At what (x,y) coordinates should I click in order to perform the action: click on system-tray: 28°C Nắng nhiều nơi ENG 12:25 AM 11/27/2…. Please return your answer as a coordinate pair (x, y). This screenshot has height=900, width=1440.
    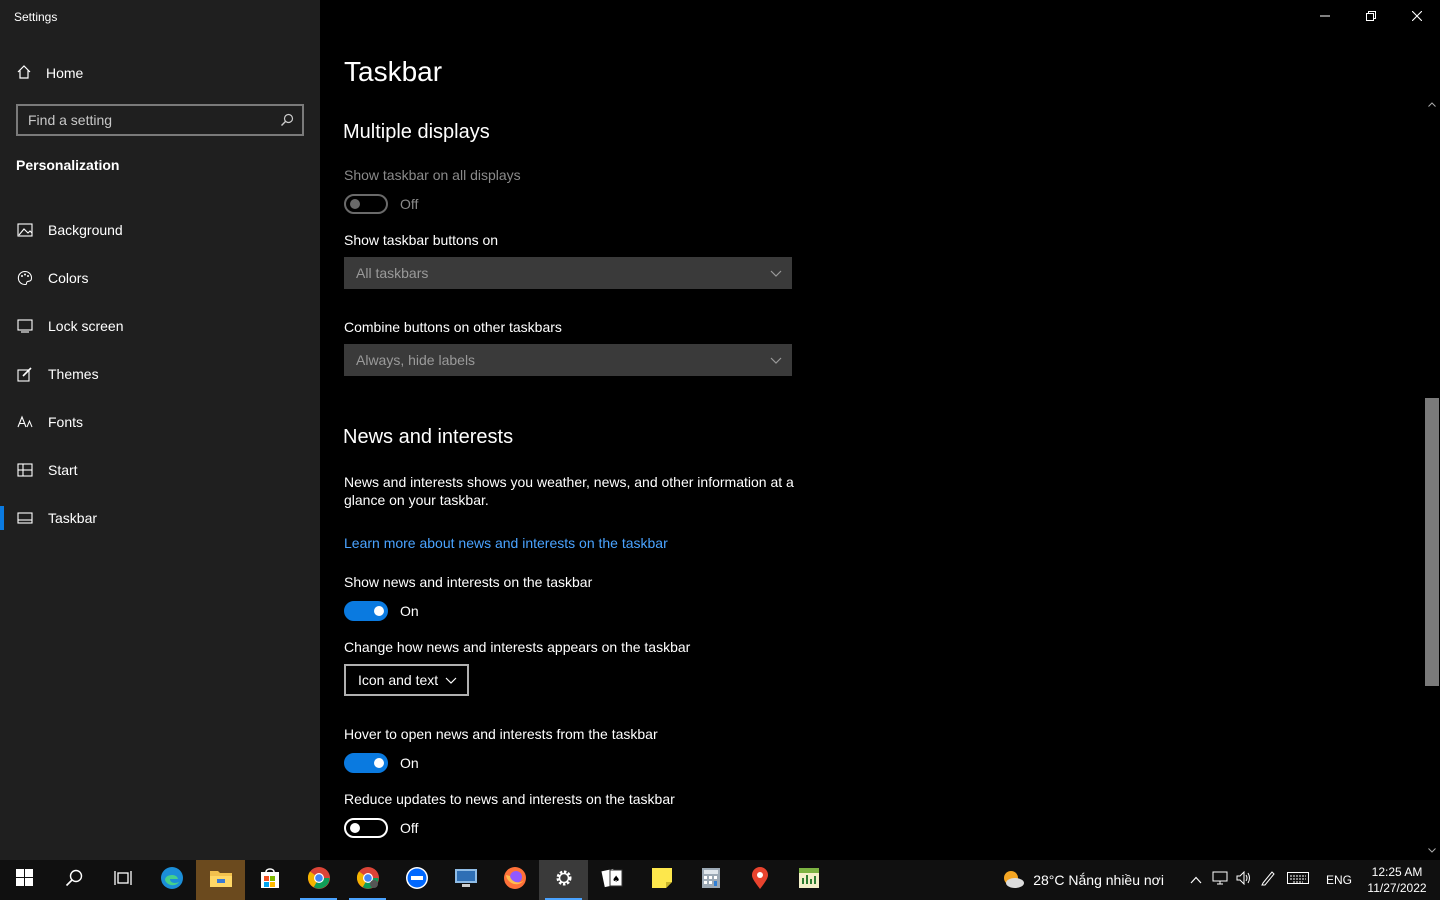
    Looking at the image, I should click on (1220, 880).